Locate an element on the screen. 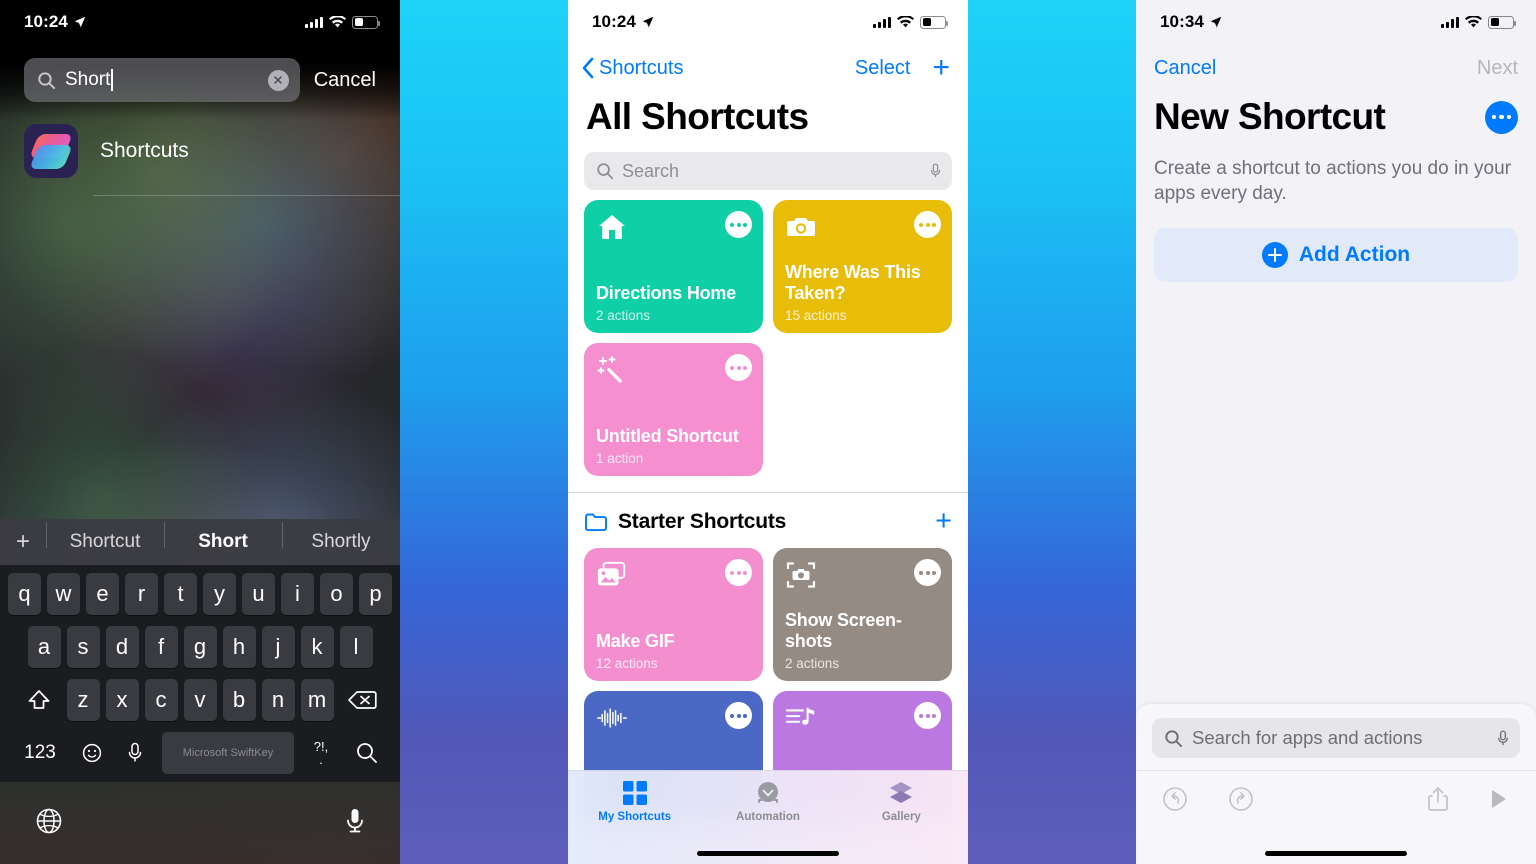 Image resolution: width=1536 pixels, height=864 pixels. key-p: p is located at coordinates (375, 594).